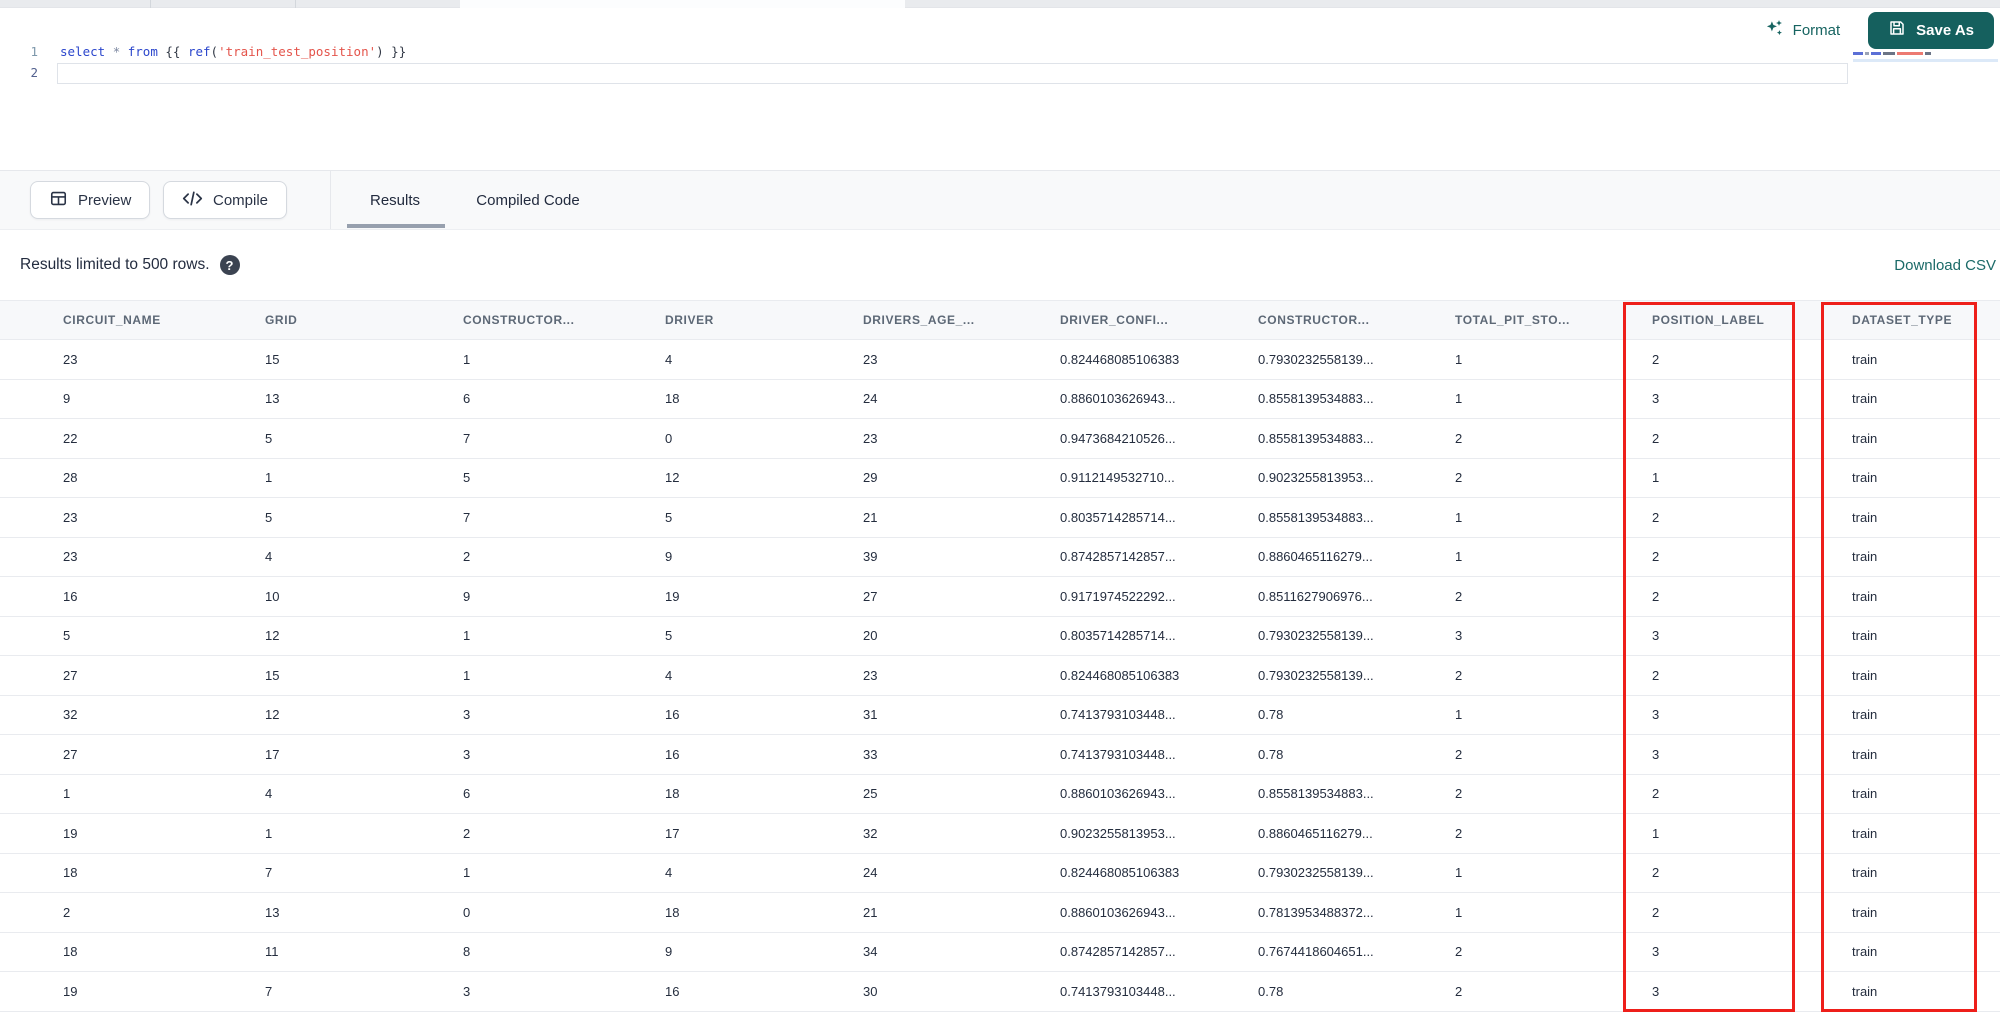  I want to click on code-token: select, so click(83, 51).